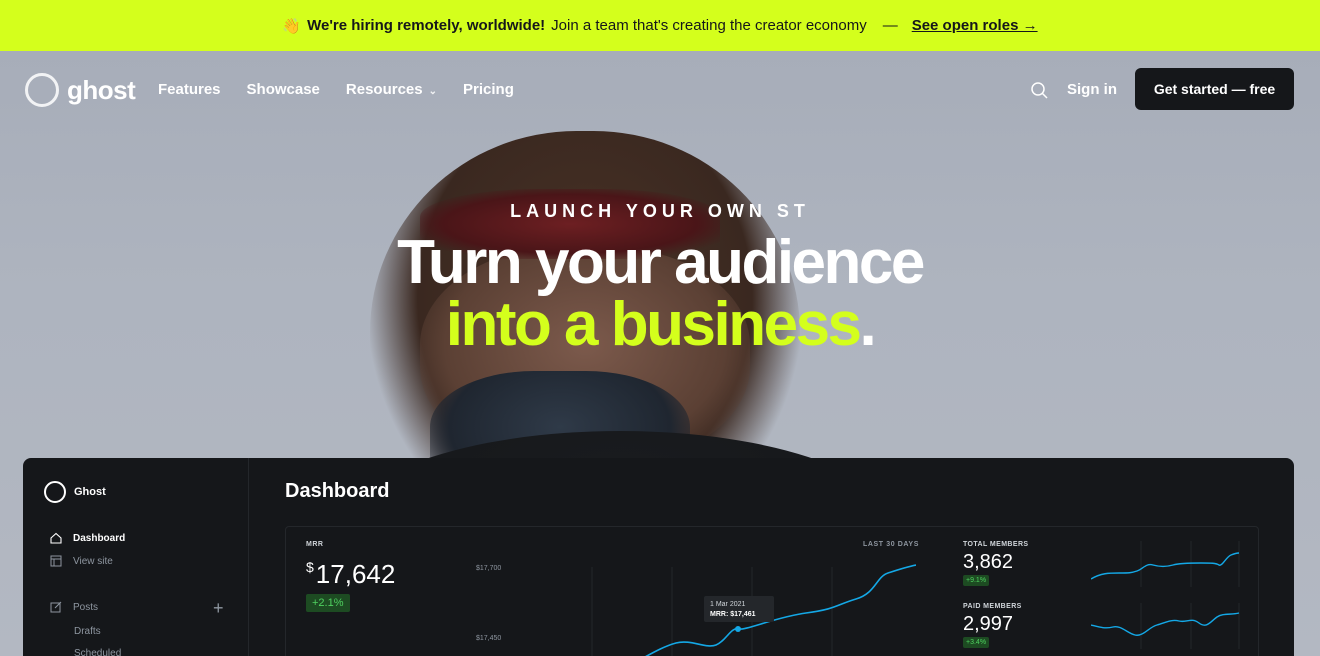 This screenshot has height=656, width=1320. I want to click on total-members-delta: +9.1%, so click(976, 580).